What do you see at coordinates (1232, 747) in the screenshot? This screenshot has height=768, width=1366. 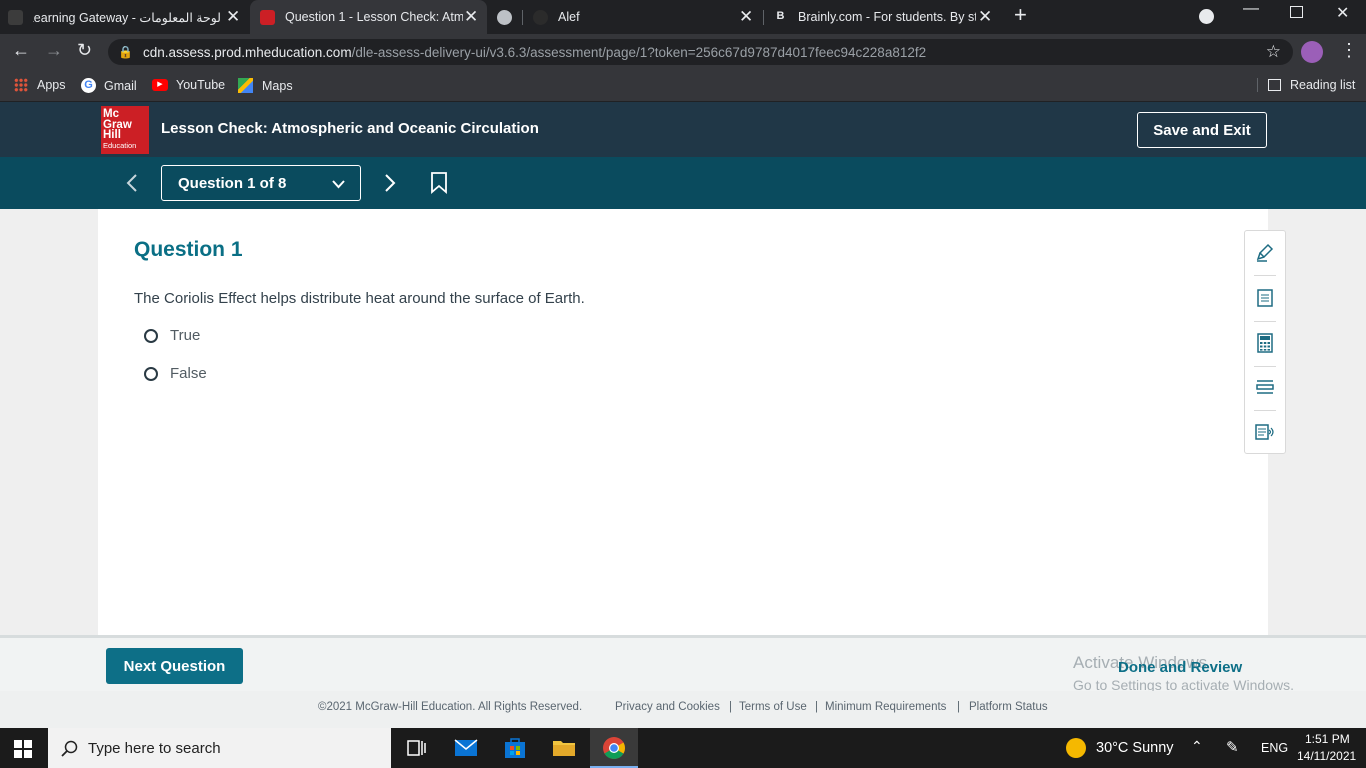 I see `pen-icon: ✎` at bounding box center [1232, 747].